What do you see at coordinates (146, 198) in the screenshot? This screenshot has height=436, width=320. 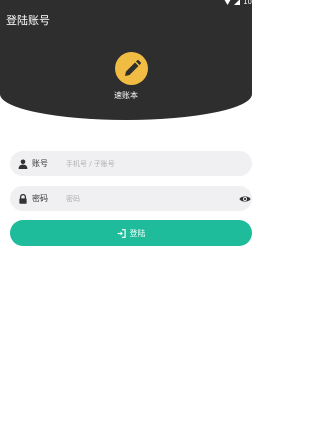 I see `password-input` at bounding box center [146, 198].